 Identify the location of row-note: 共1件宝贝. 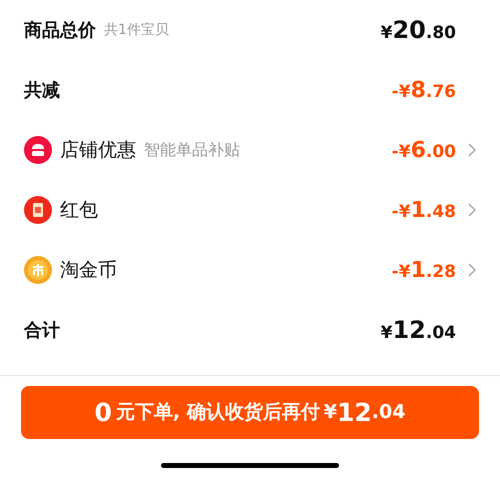
(136, 30).